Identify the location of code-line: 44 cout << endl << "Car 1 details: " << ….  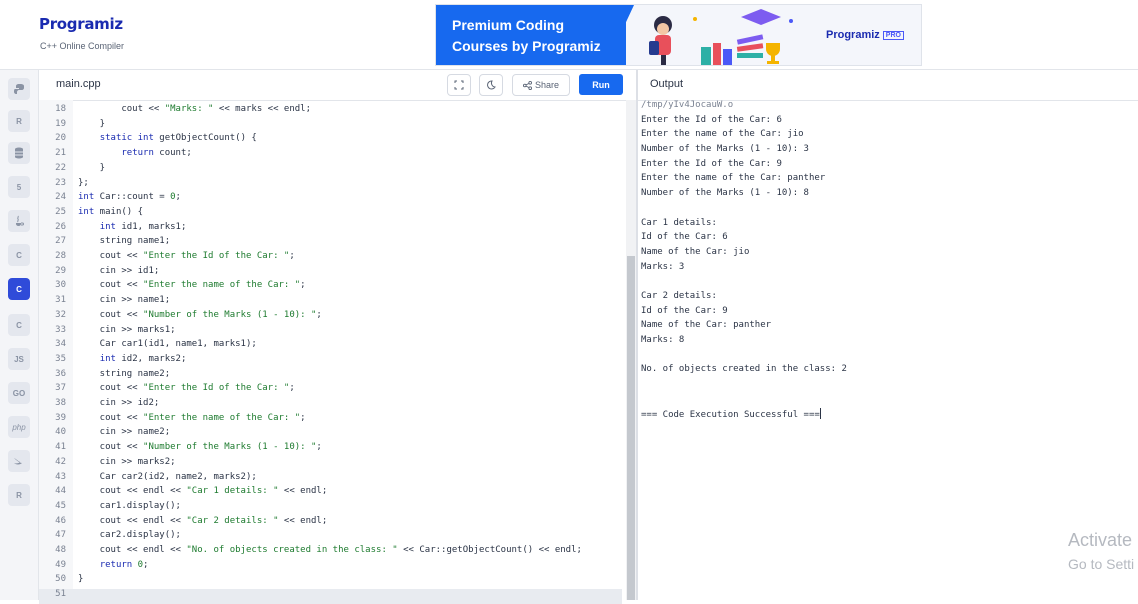
(330, 493).